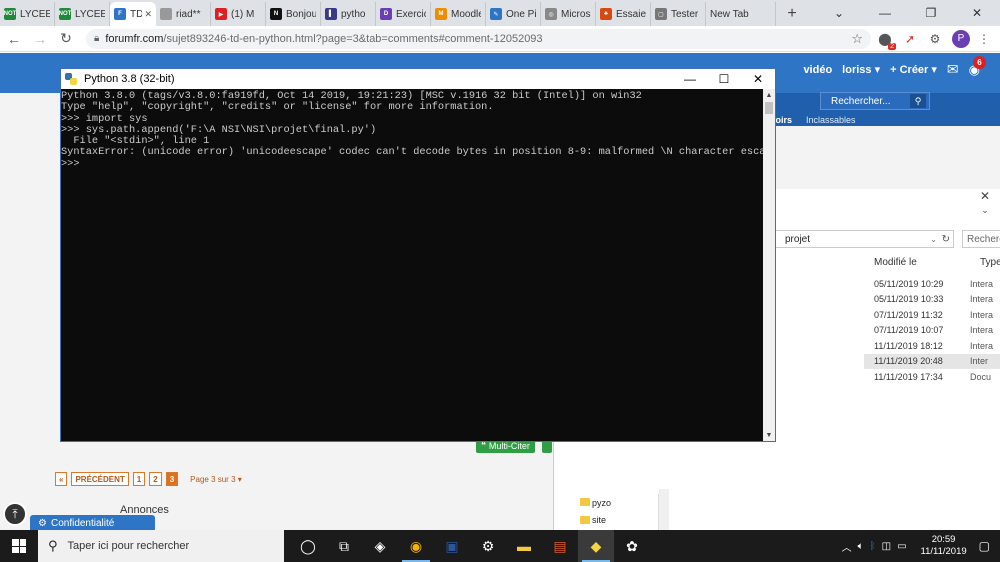 This screenshot has height=562, width=1000. What do you see at coordinates (418, 79) in the screenshot?
I see `python-title-bar: Python 3.8 (32-bit) — ☐ ✕` at bounding box center [418, 79].